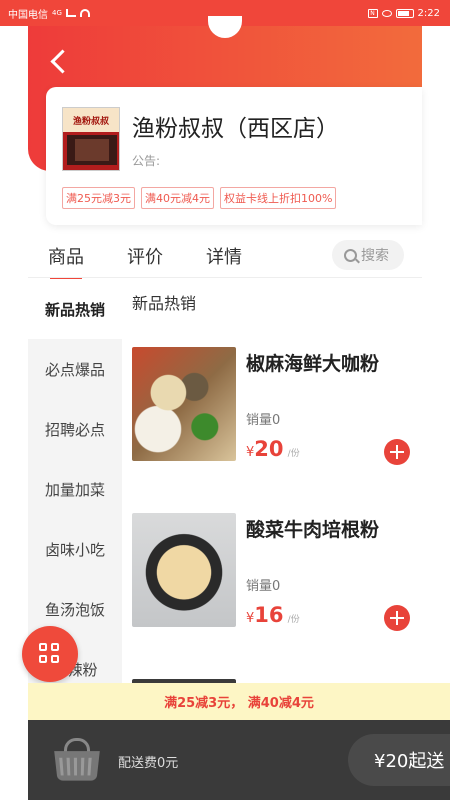 Image resolution: width=450 pixels, height=800 pixels. What do you see at coordinates (84, 13) in the screenshot?
I see `wifi-icon` at bounding box center [84, 13].